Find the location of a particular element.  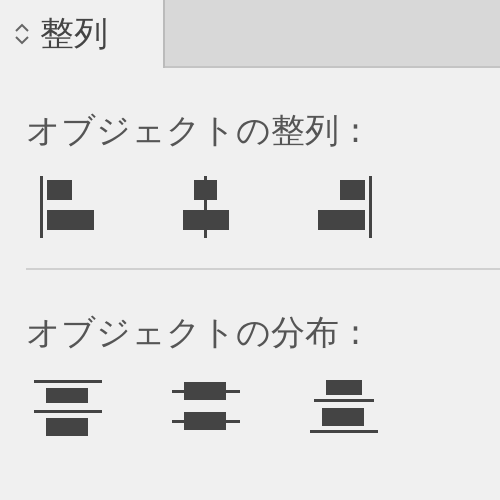

section-heading: オブジェクトの分布 : is located at coordinates (194, 333).